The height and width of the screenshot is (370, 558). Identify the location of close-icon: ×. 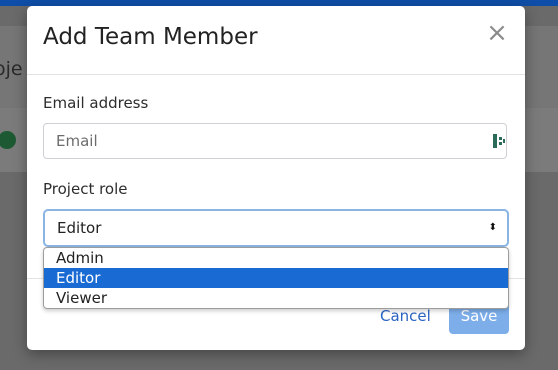
(497, 33).